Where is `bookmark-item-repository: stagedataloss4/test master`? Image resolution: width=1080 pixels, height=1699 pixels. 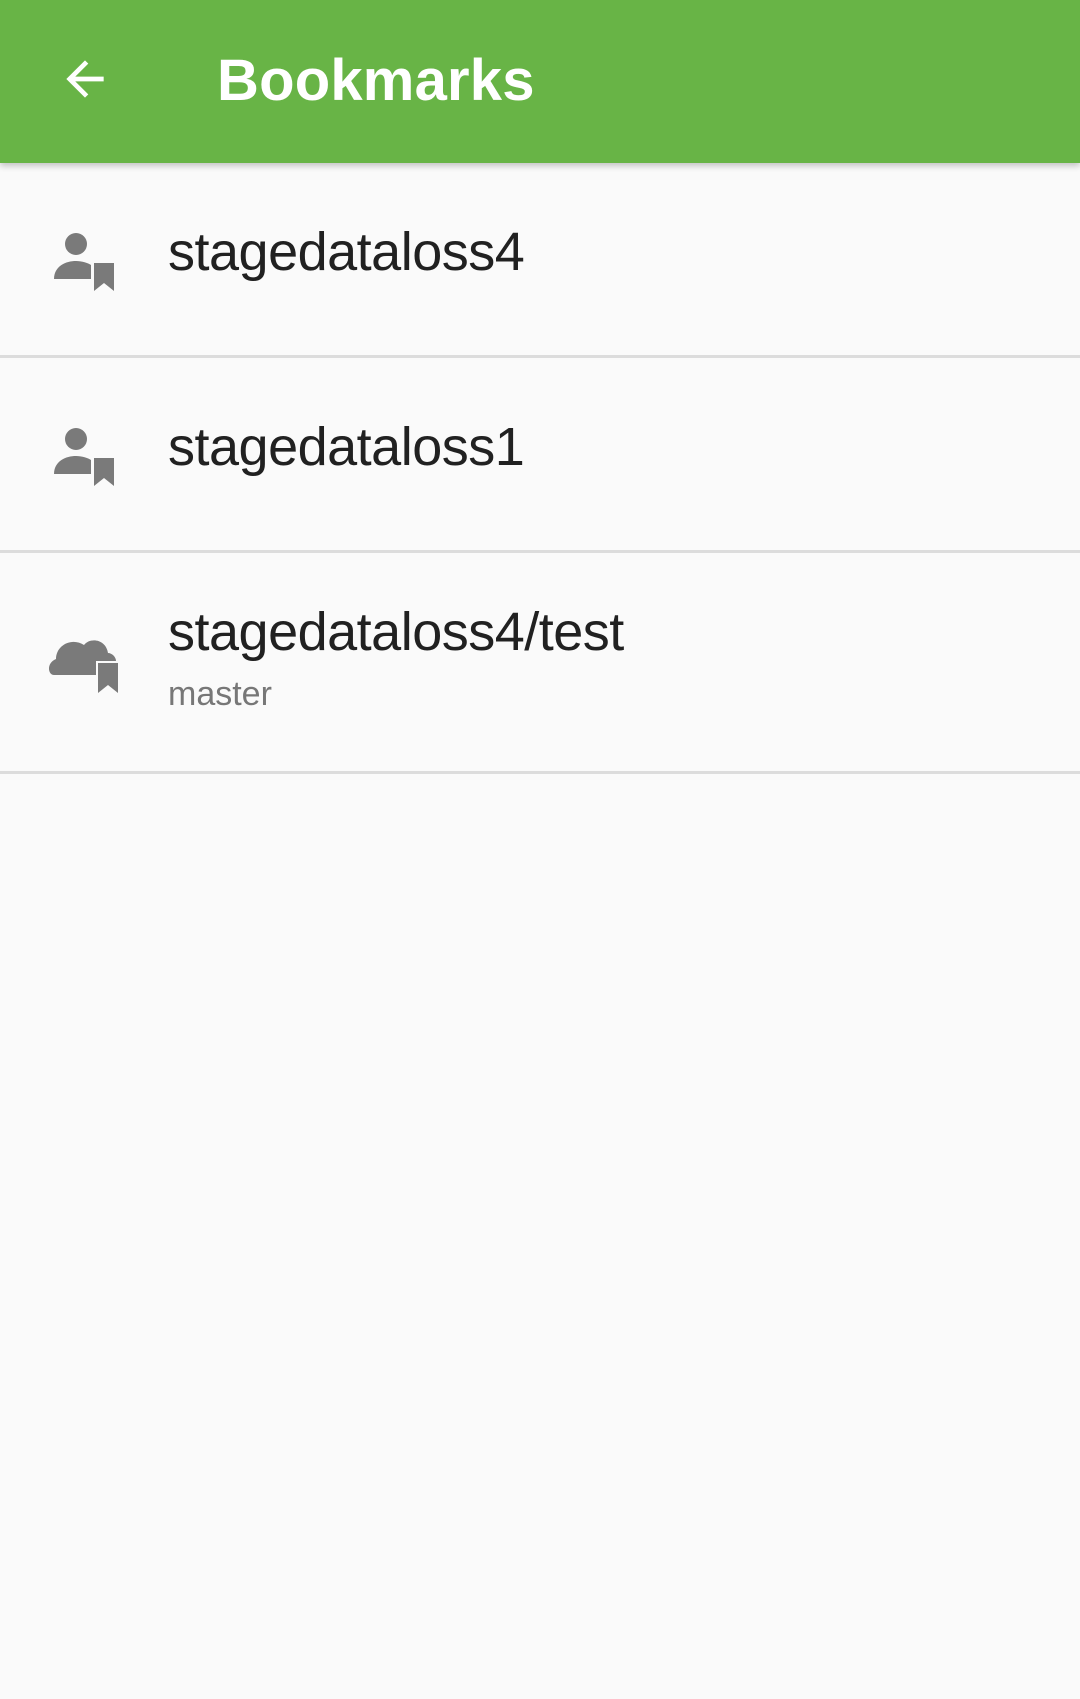
bookmark-item-repository: stagedataloss4/test master is located at coordinates (540, 663).